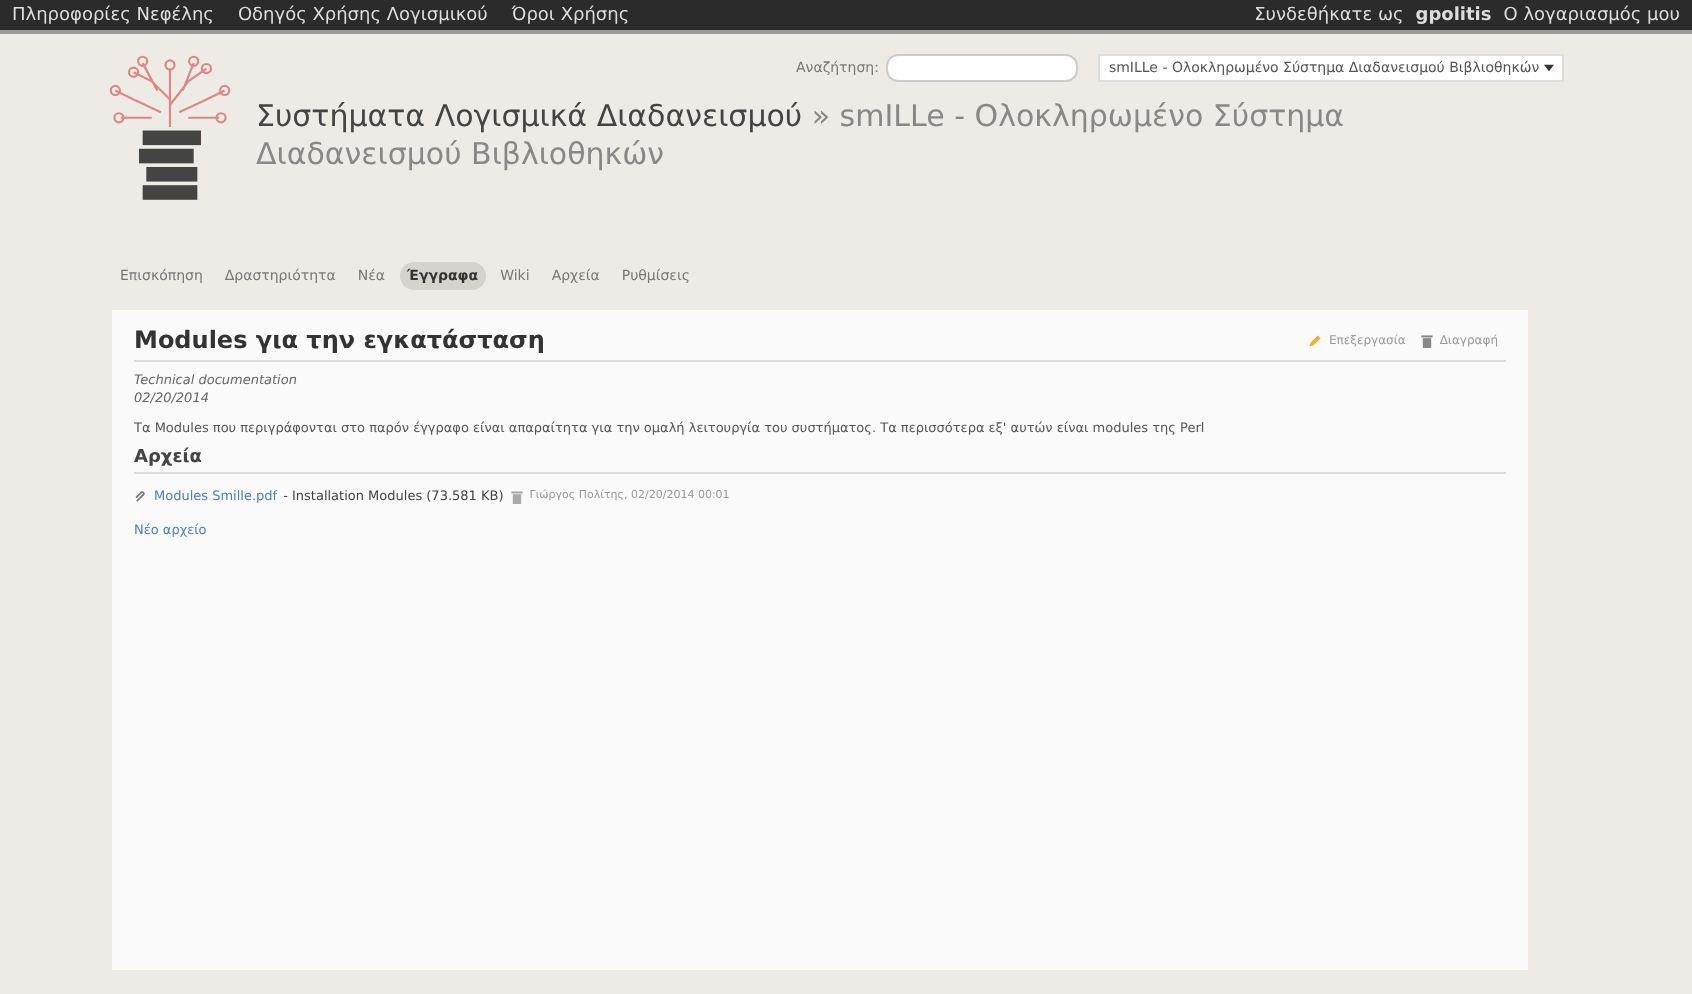  Describe the element at coordinates (339, 340) in the screenshot. I see `document-title: Modules για την εγκατάσταση` at that location.